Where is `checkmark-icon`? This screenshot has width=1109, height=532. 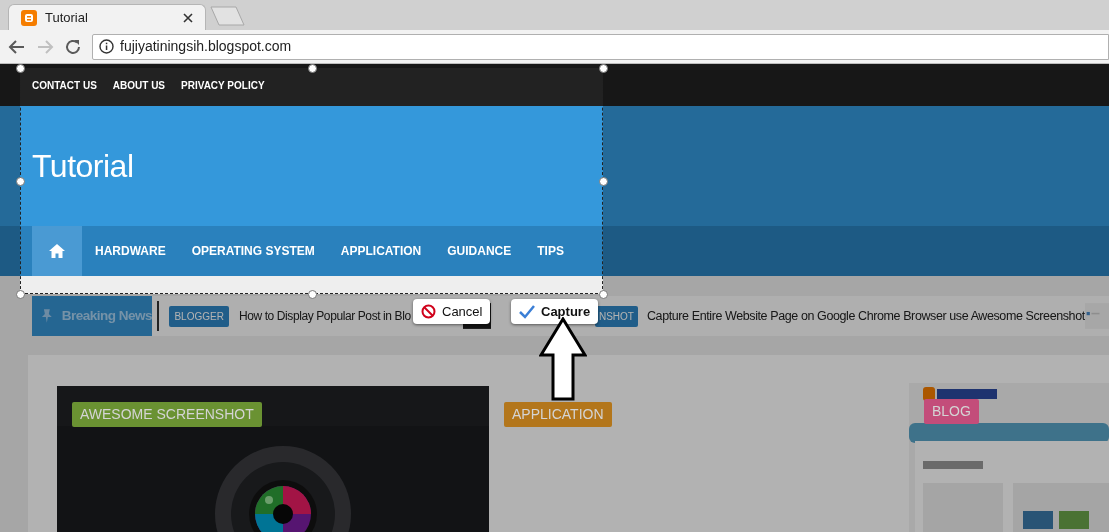 checkmark-icon is located at coordinates (527, 311).